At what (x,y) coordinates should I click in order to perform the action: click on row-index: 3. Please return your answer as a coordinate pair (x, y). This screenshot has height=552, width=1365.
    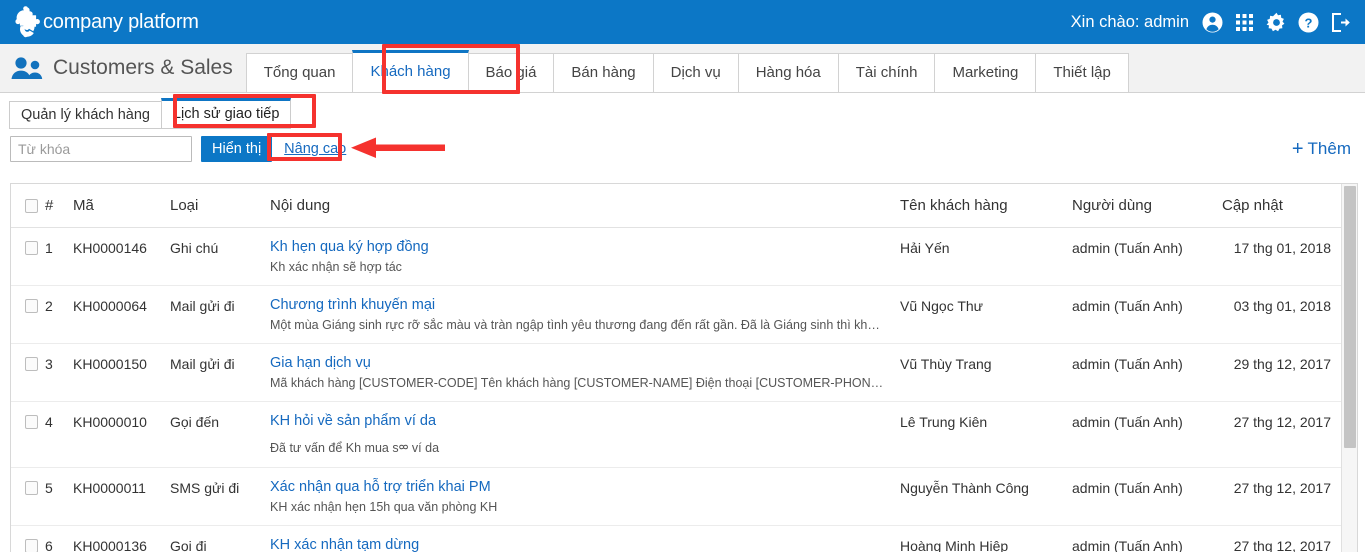
    Looking at the image, I should click on (59, 372).